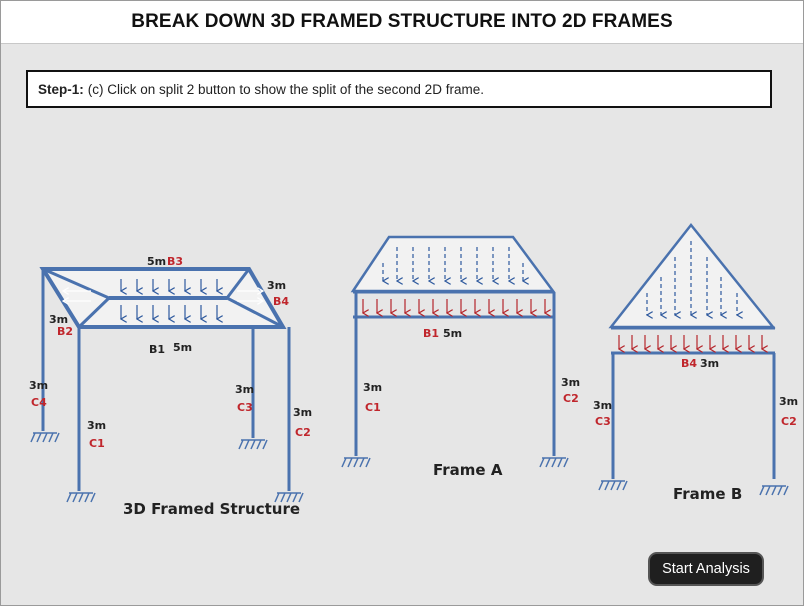 This screenshot has width=804, height=606. Describe the element at coordinates (709, 363) in the screenshot. I see `frame-b-label-b4-length: 3m` at that location.